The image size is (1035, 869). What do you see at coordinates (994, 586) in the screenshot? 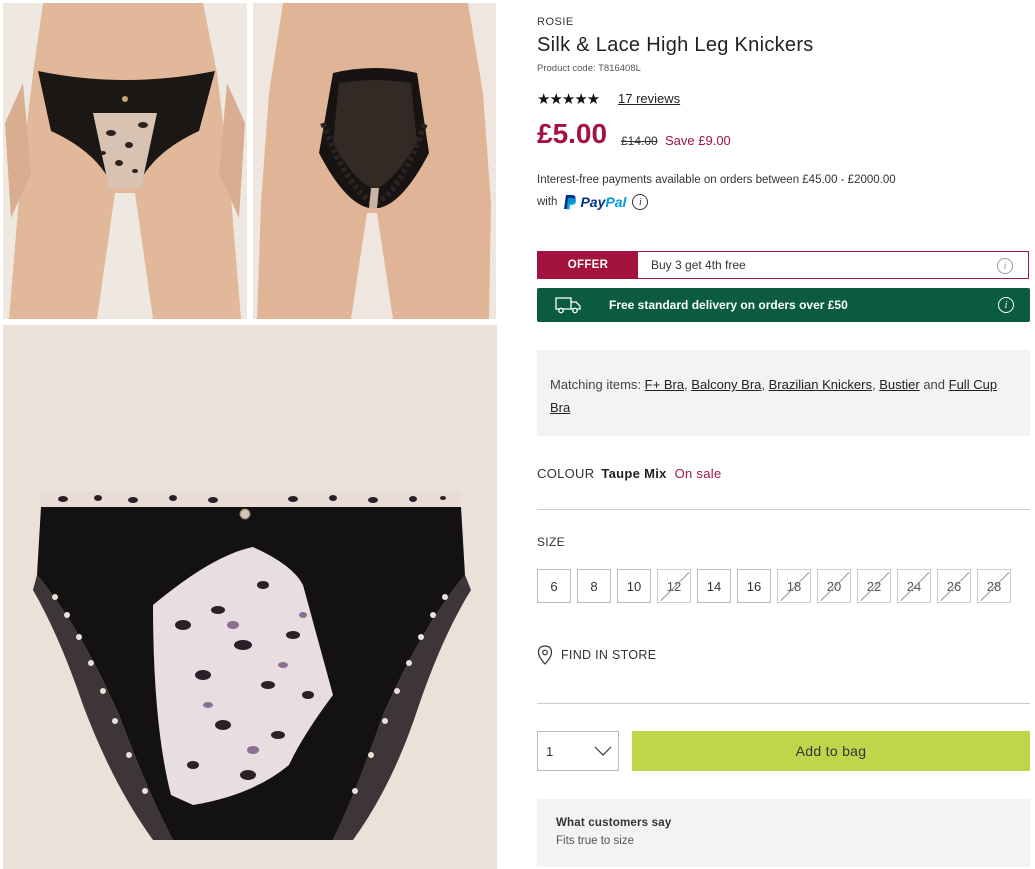
I see `size-option-28: 28` at bounding box center [994, 586].